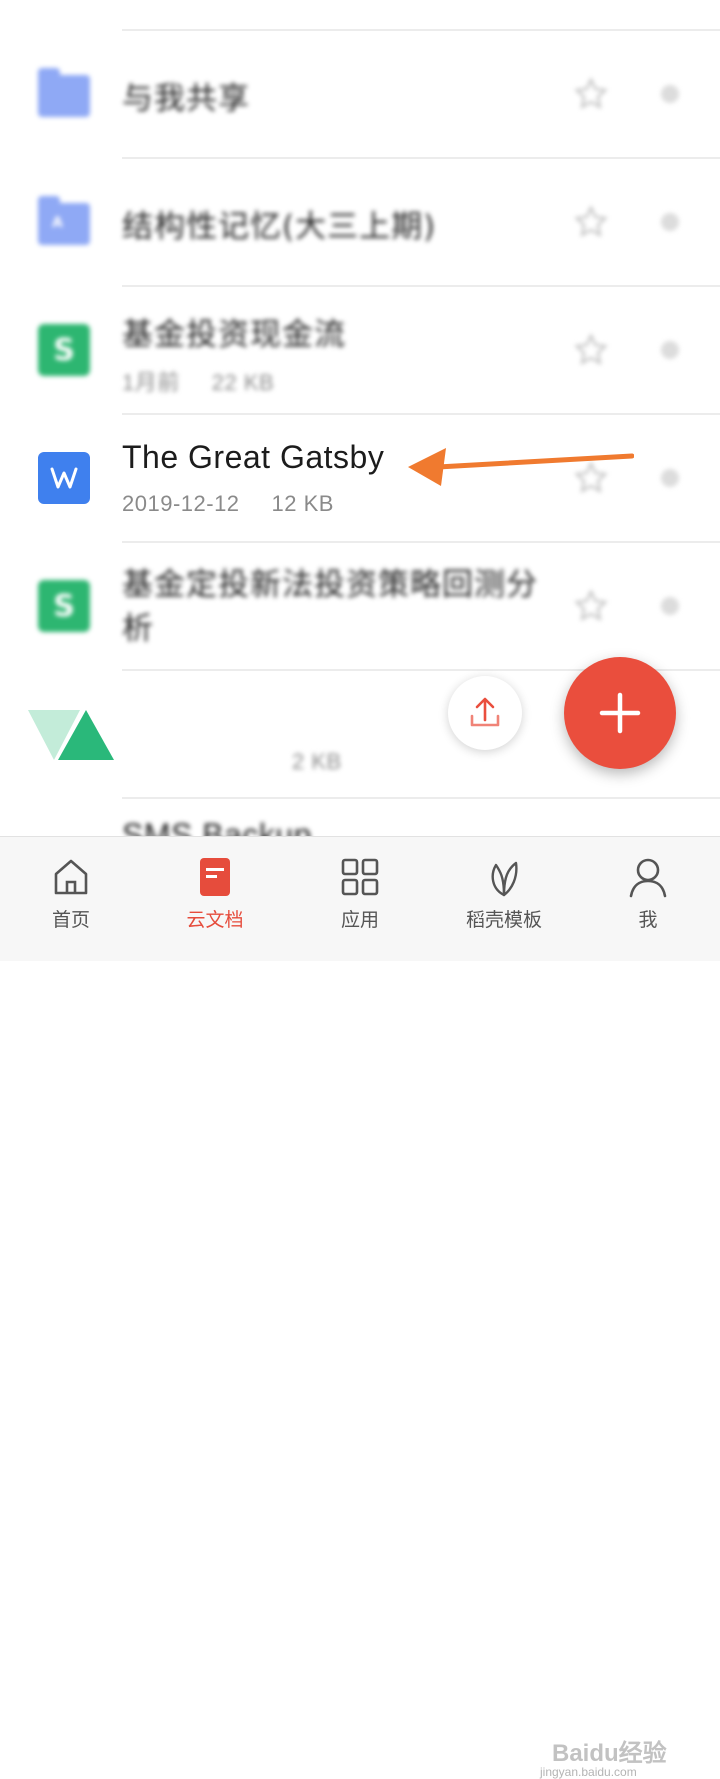 This screenshot has width=720, height=1779. Describe the element at coordinates (360, 877) in the screenshot. I see `grid-apps-icon` at that location.